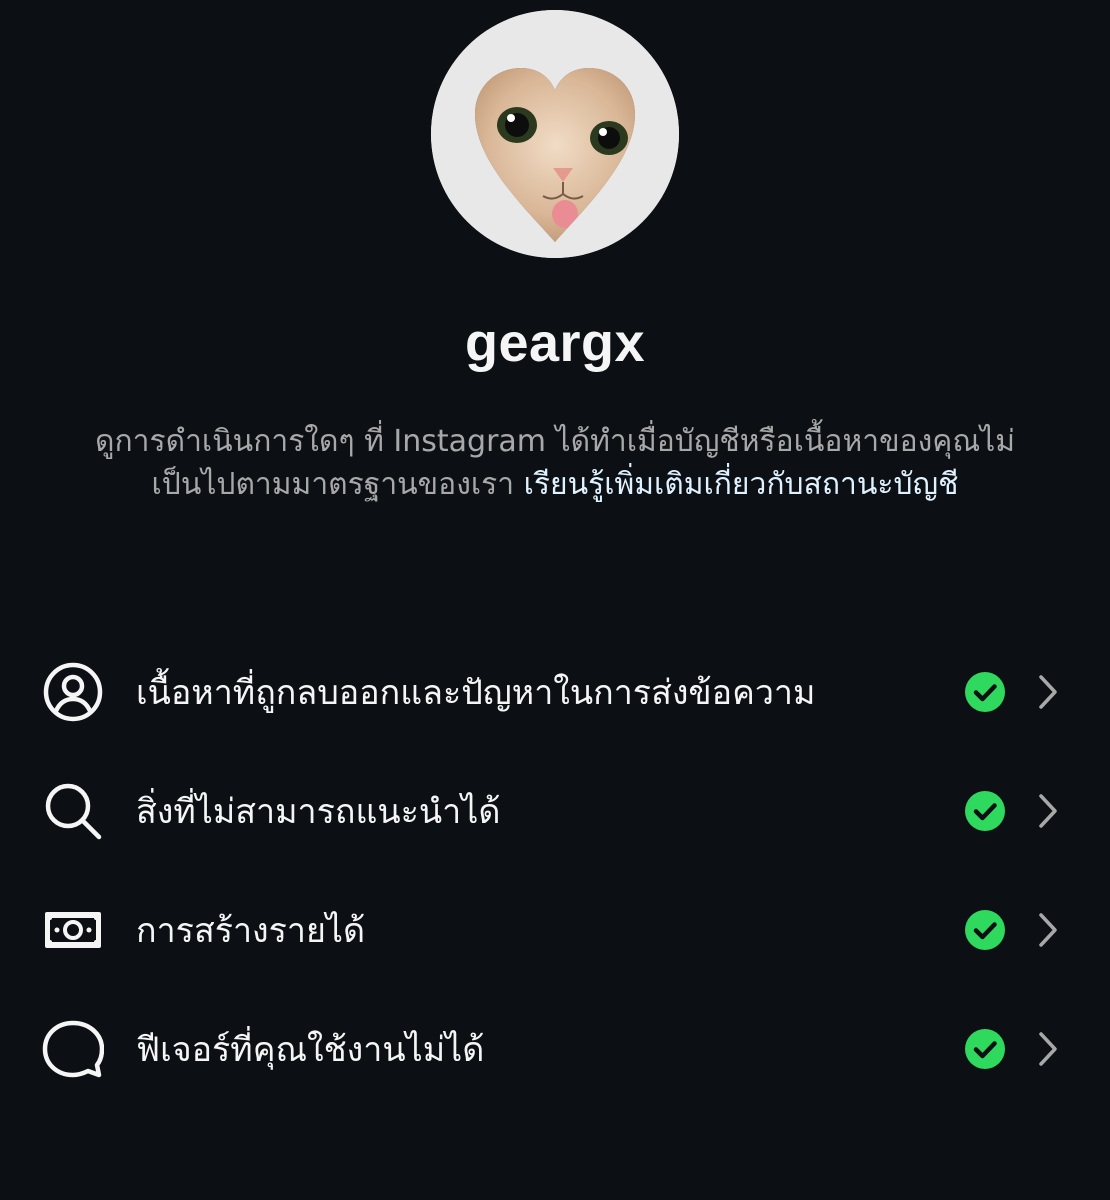 The image size is (1110, 1200). Describe the element at coordinates (555, 1048) in the screenshot. I see `status-row-unavailable-features: ฟีเจอร์ที่คุณใช้งานไม่ได้` at that location.